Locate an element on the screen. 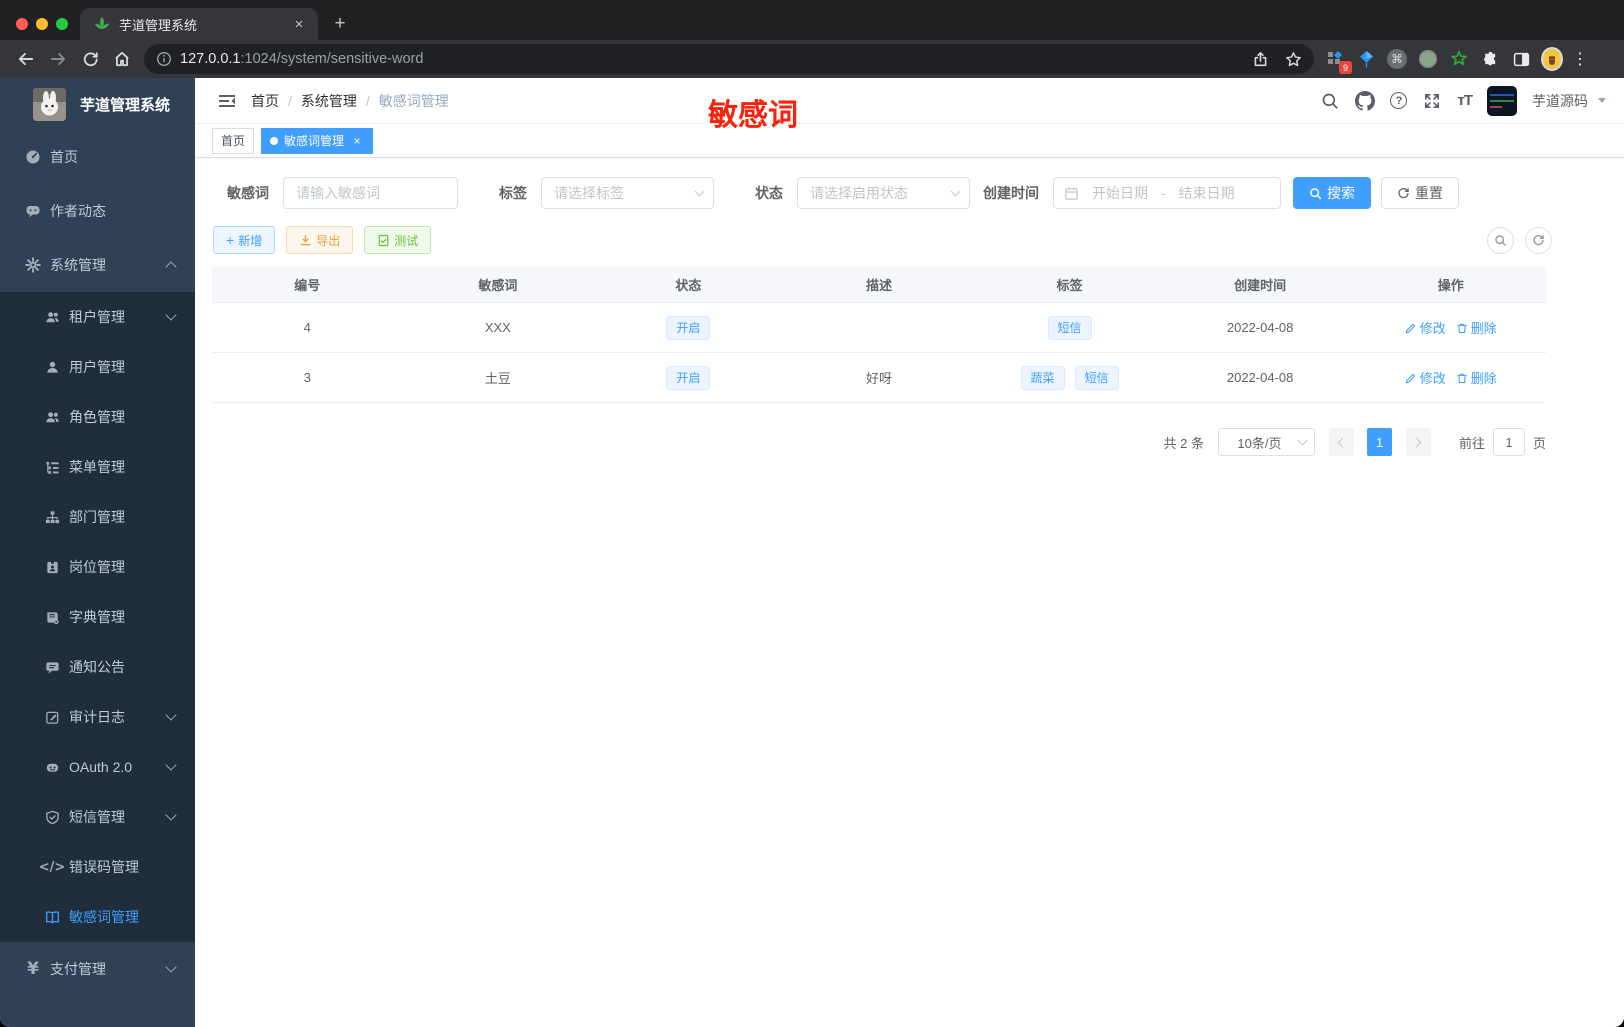 This screenshot has width=1624, height=1027. github-icon is located at coordinates (1365, 100).